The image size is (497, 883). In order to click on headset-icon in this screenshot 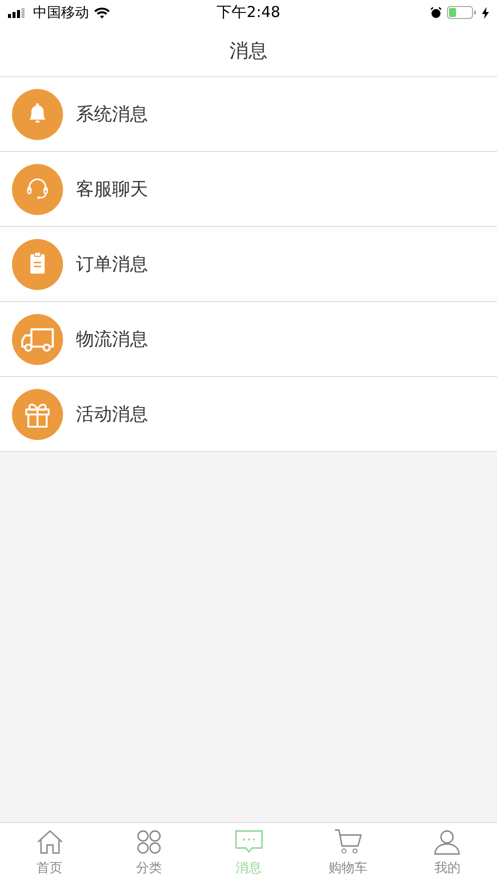, I will do `click(37, 189)`.